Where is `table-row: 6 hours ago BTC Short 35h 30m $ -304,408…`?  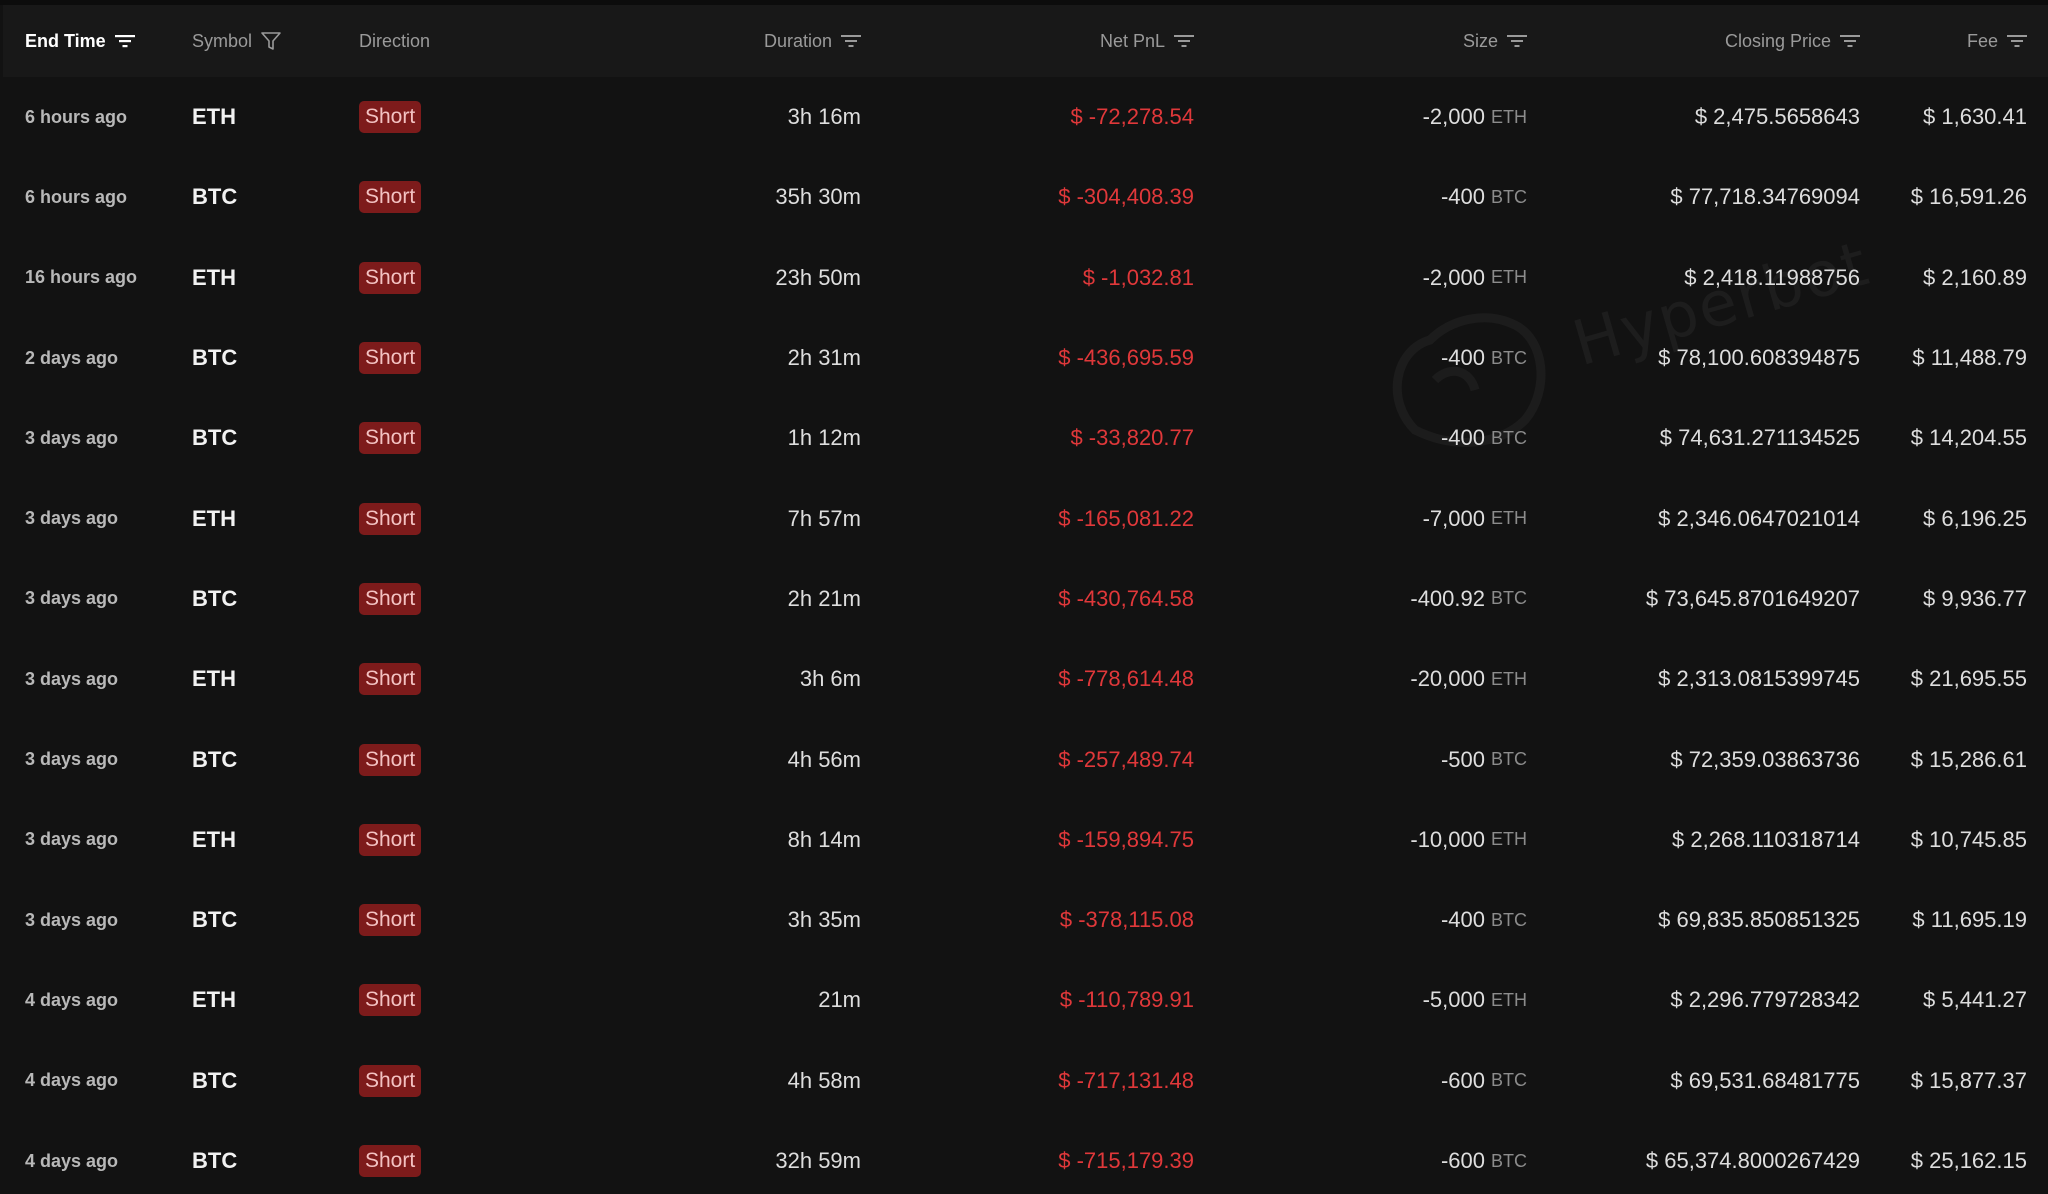
table-row: 6 hours ago BTC Short 35h 30m $ -304,408… is located at coordinates (1025, 197).